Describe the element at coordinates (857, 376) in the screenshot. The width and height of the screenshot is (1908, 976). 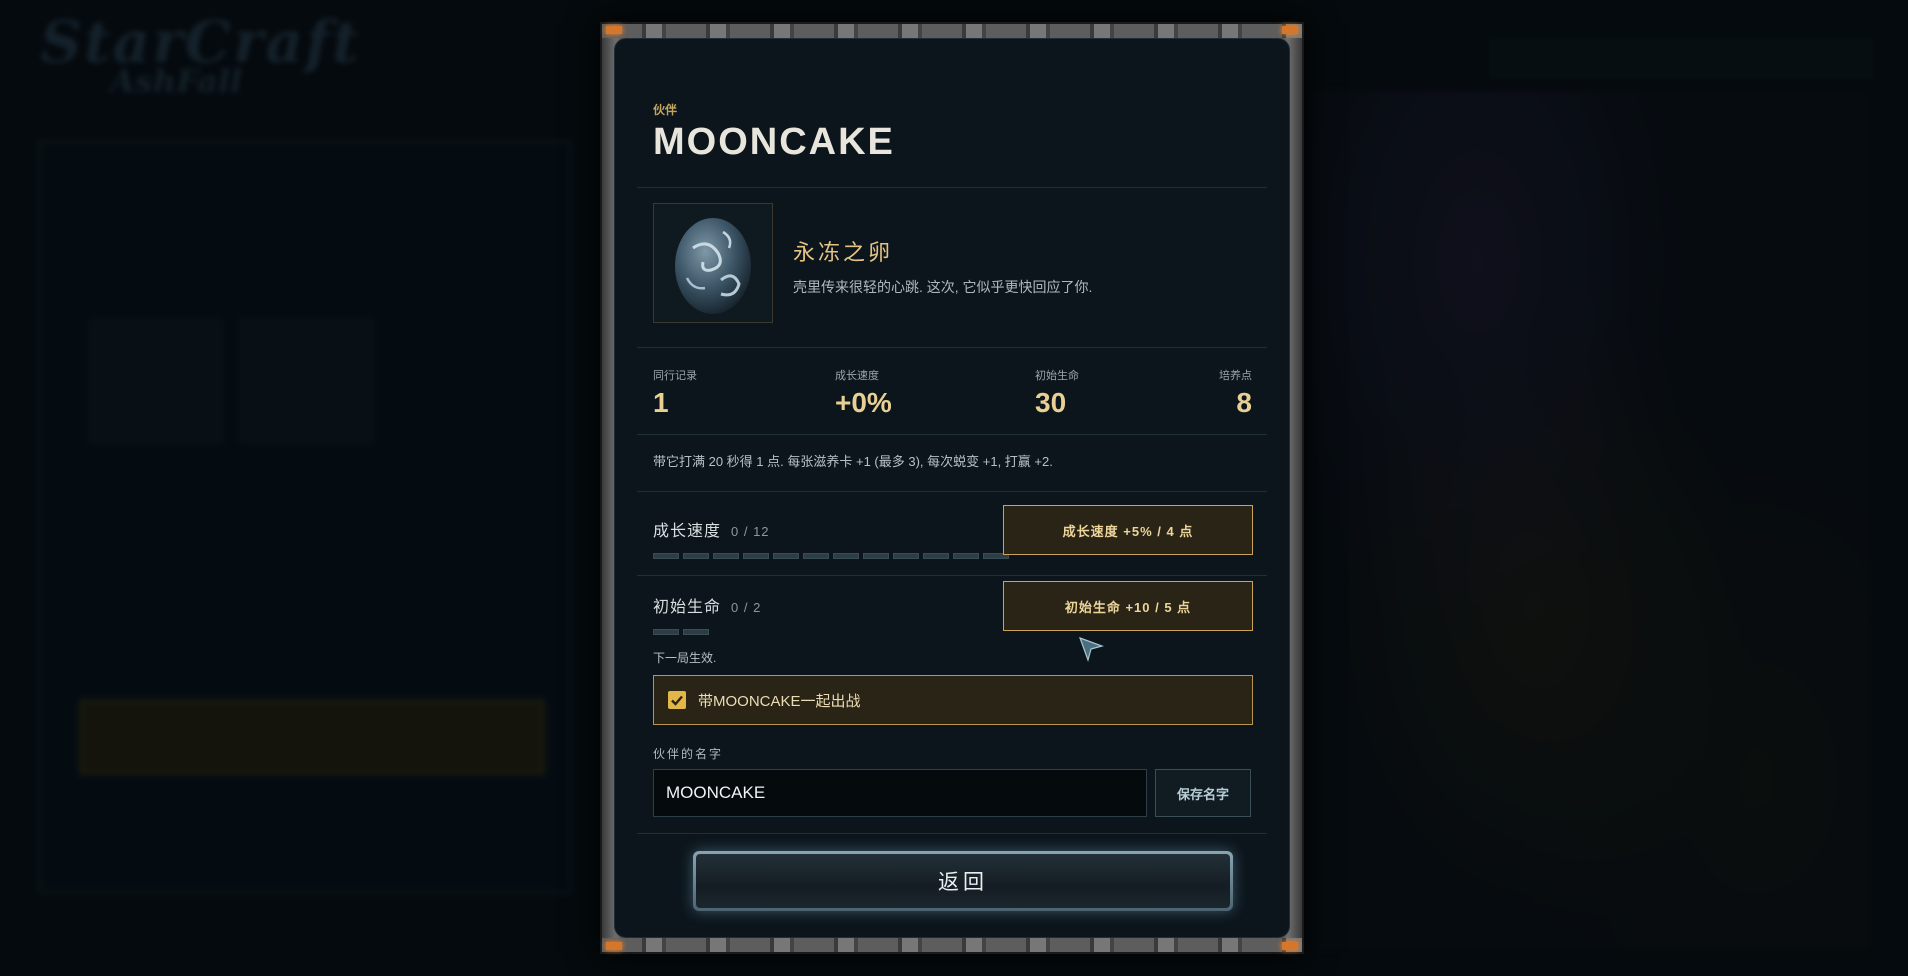
I see `stat-label: 成长速度` at that location.